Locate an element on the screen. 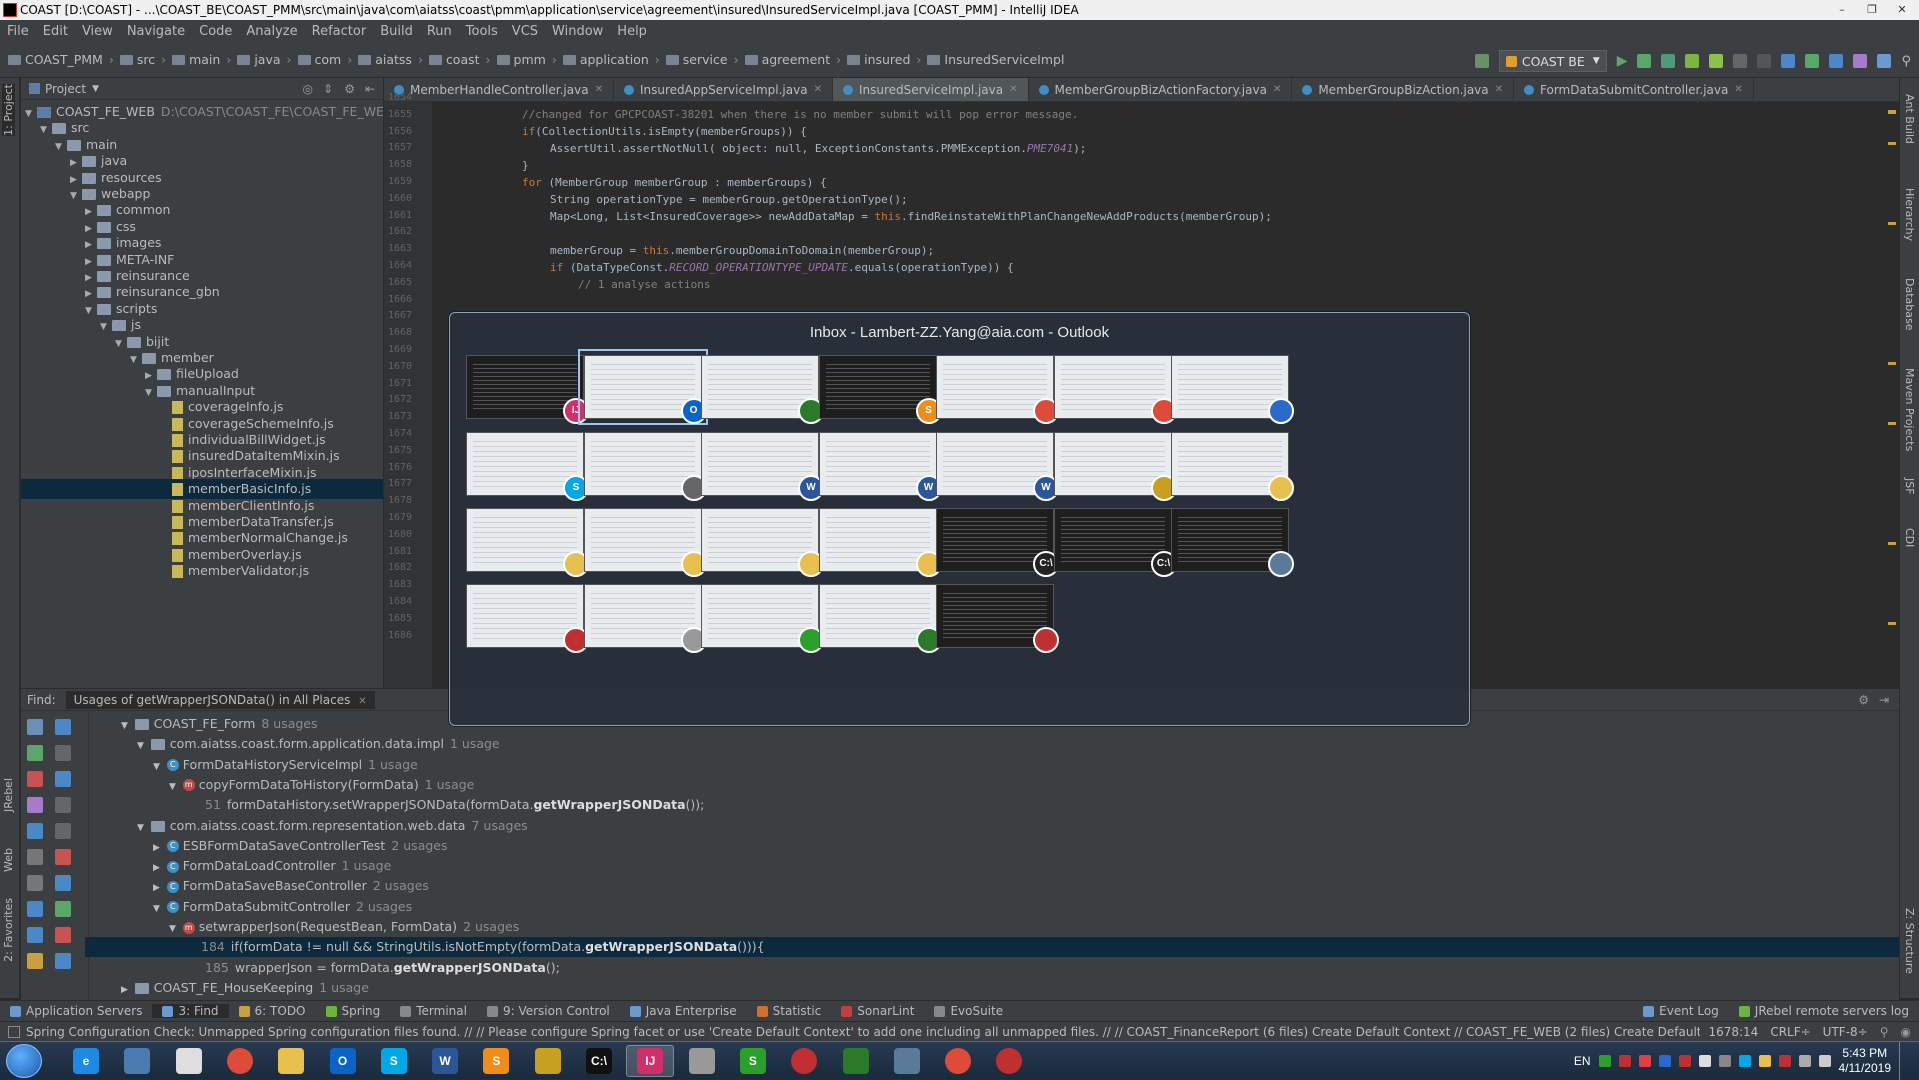 Image resolution: width=1919 pixels, height=1080 pixels. clock: 5:43 PM 4/11/2019 is located at coordinates (1865, 1061).